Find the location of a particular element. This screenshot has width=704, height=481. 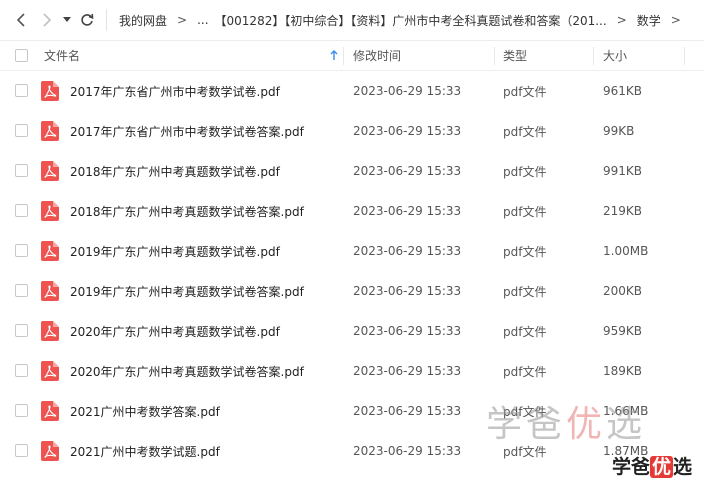

column-header-type: 类型 is located at coordinates (515, 55).